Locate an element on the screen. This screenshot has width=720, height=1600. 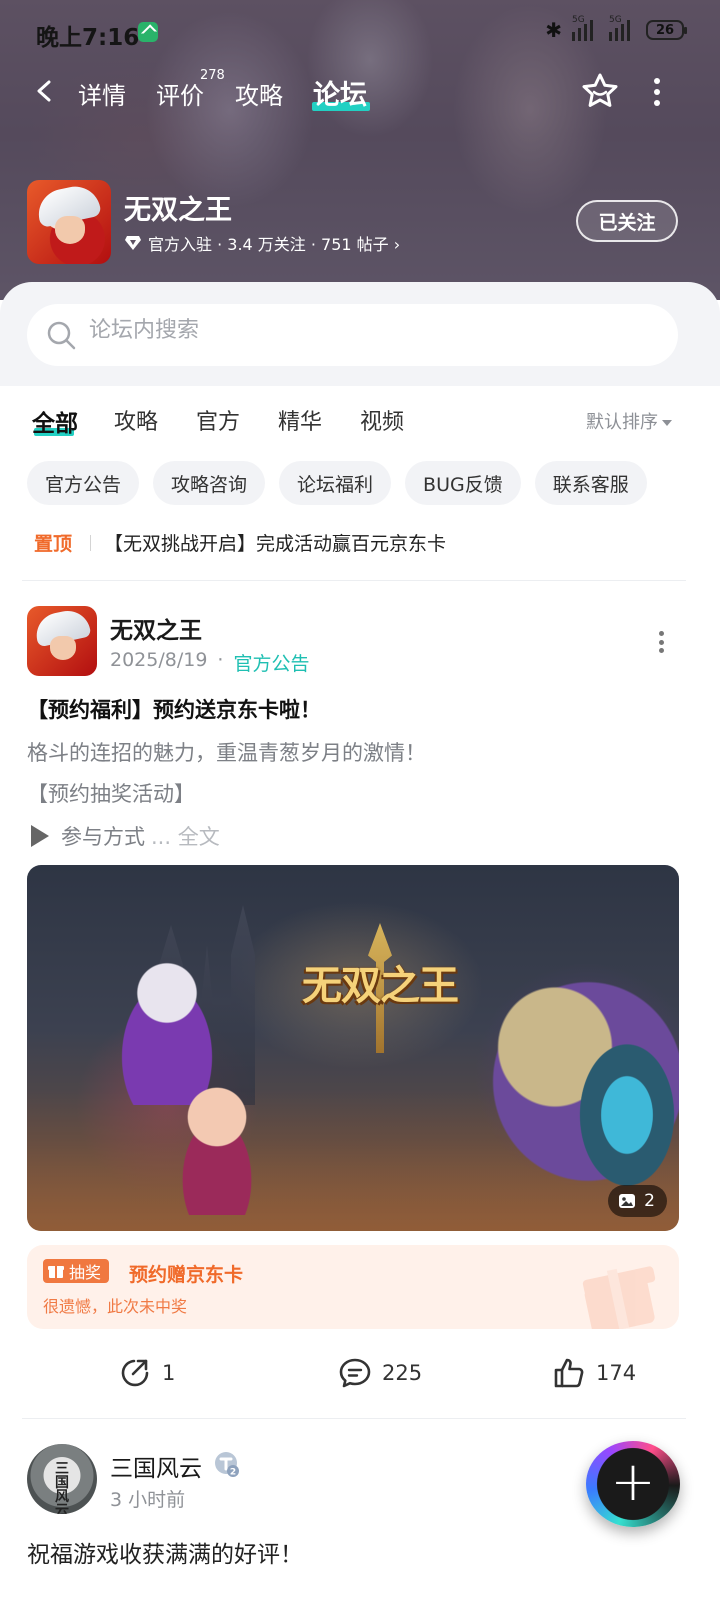
signal-icon: 5G is located at coordinates (585, 28).